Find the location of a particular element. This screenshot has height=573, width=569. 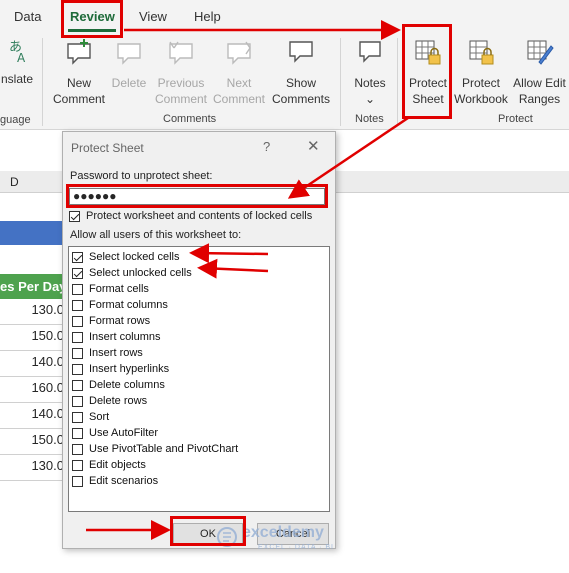

arrow-protect-to-password is located at coordinates (348, 157).